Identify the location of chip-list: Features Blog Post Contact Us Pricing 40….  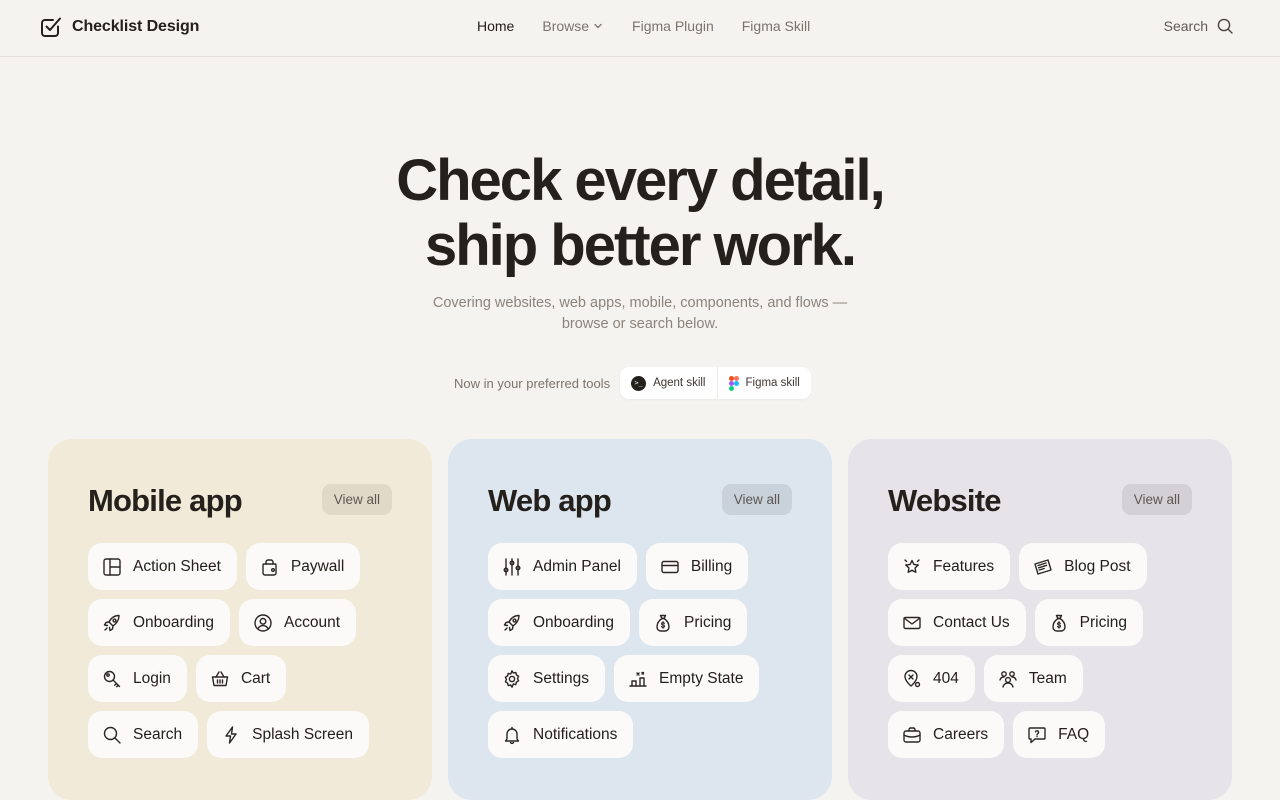
(1043, 650).